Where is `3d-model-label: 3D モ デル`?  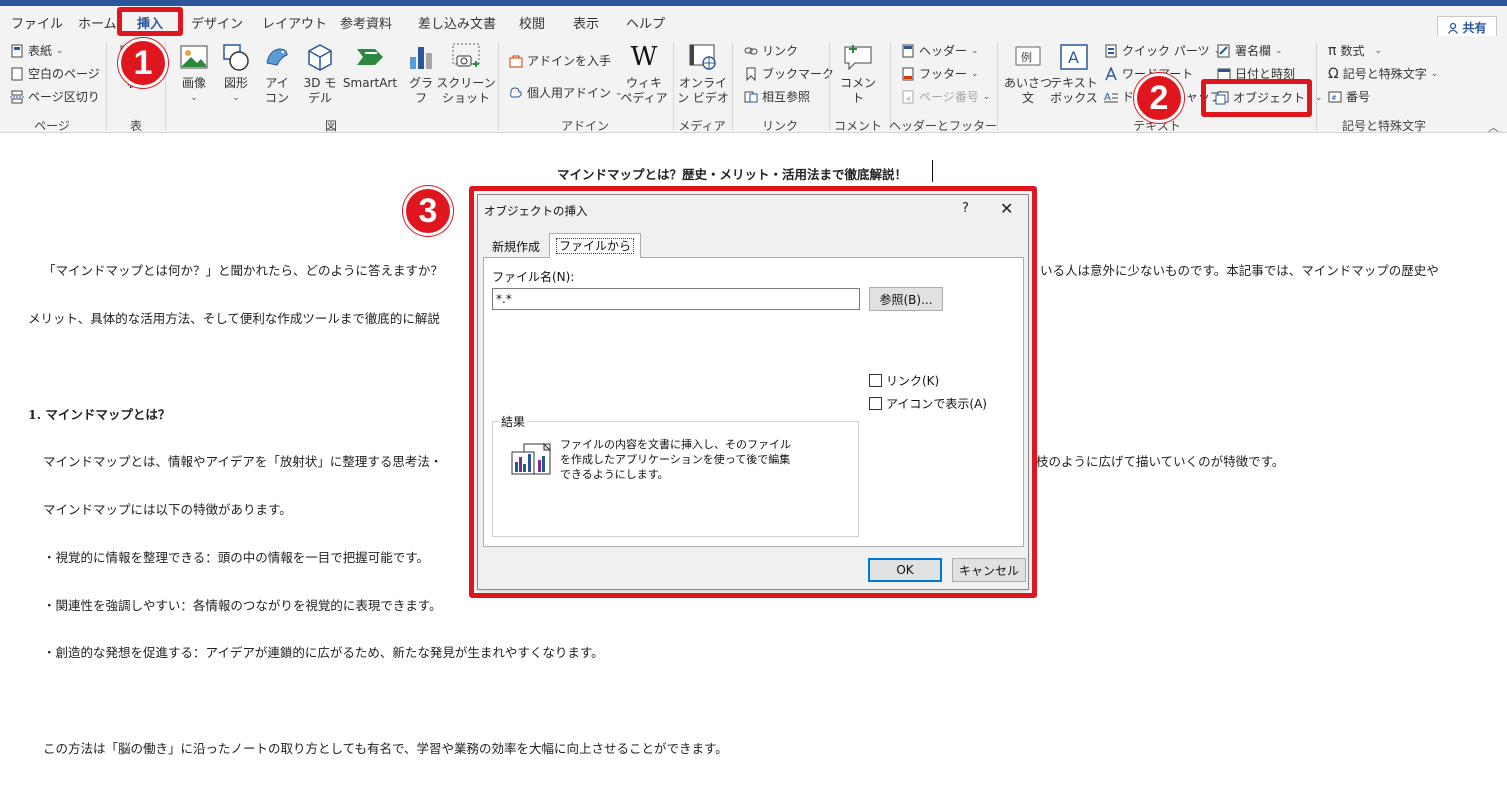 3d-model-label: 3D モ デル is located at coordinates (320, 90).